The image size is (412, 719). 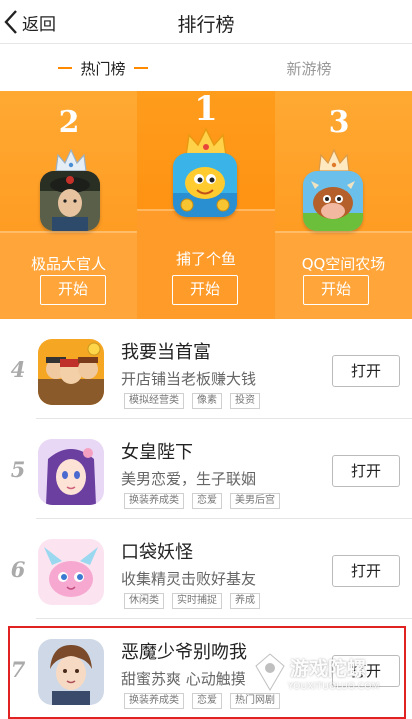 What do you see at coordinates (206, 110) in the screenshot?
I see `podium-rank-1: 1` at bounding box center [206, 110].